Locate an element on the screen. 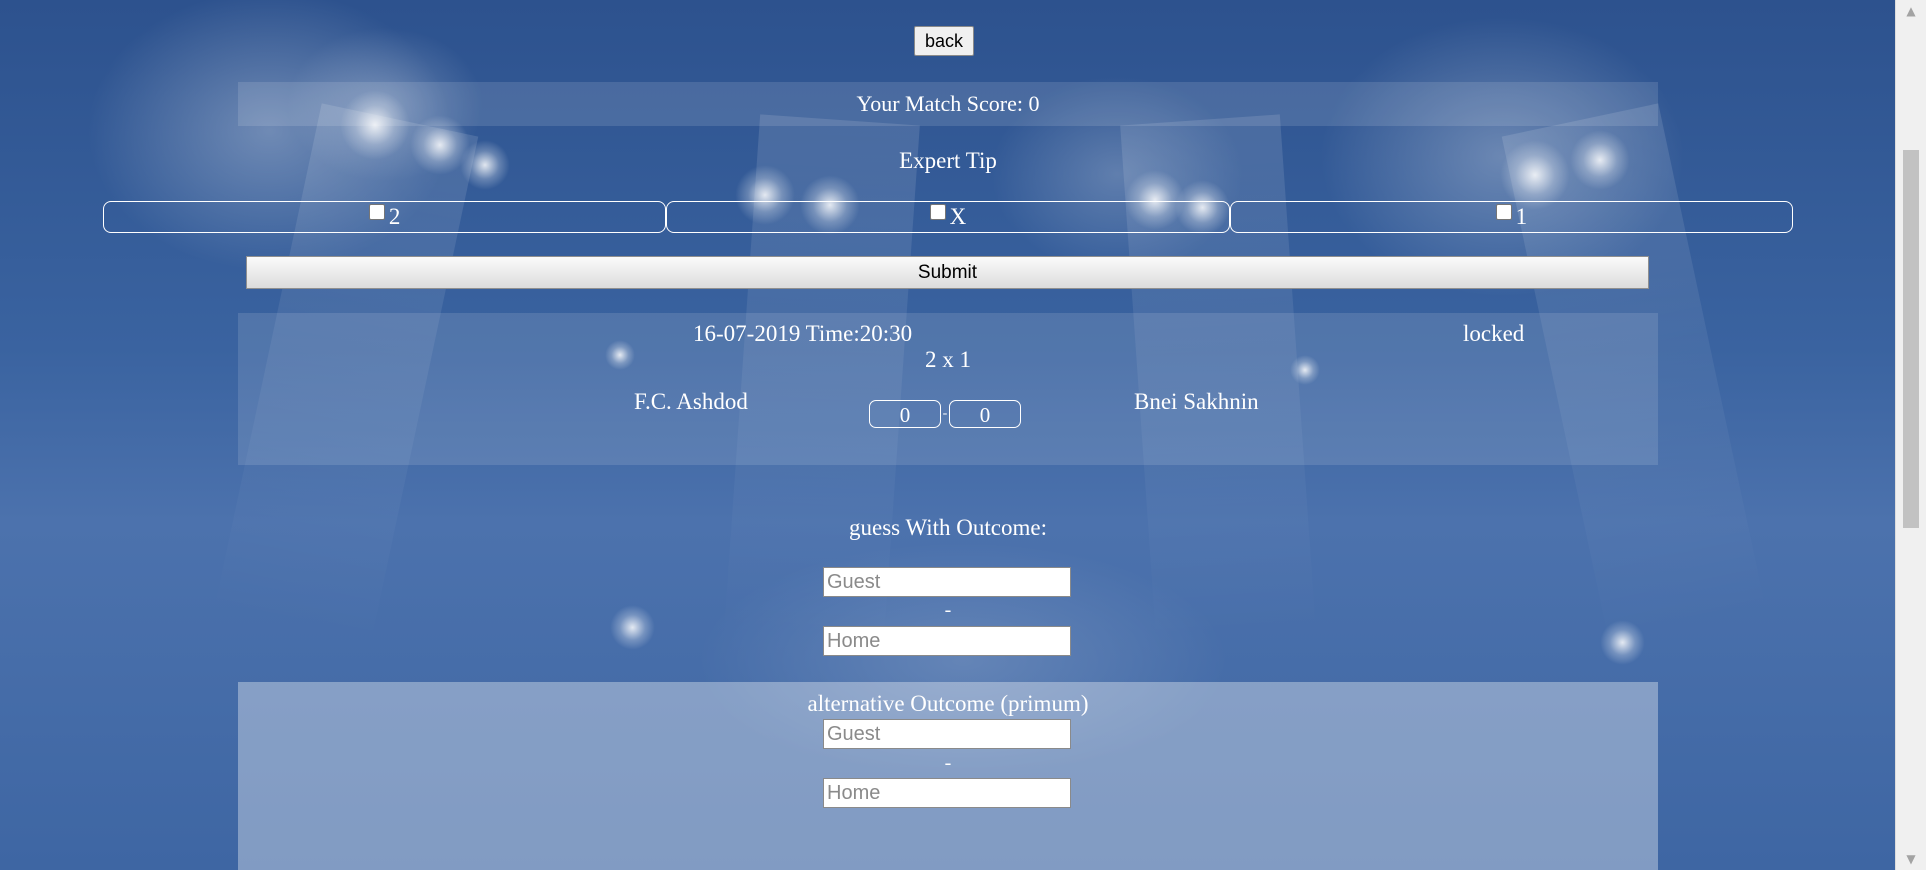 The image size is (1926, 870). chevron-up-icon: ▲ is located at coordinates (1911, 11).